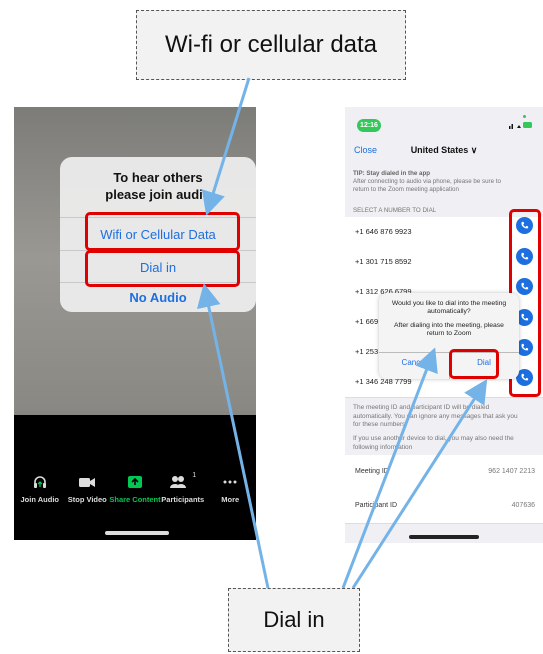  What do you see at coordinates (367, 351) in the screenshot?
I see `dial-number: +1 253` at bounding box center [367, 351].